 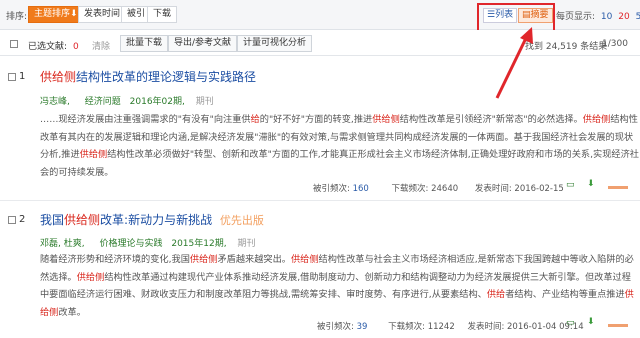 What do you see at coordinates (598, 15) in the screenshot?
I see `per-page-selector: 每页显示: 10 20 50` at bounding box center [598, 15].